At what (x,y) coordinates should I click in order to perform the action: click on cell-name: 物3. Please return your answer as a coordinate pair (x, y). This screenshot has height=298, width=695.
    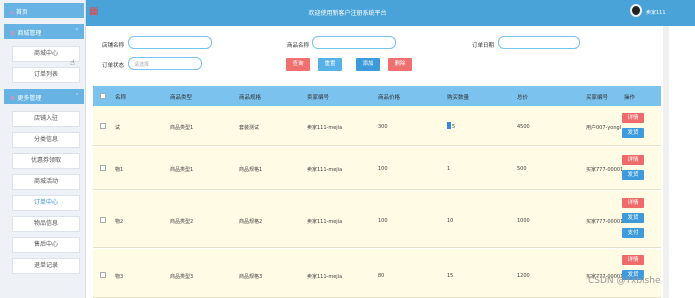
    Looking at the image, I should click on (119, 277).